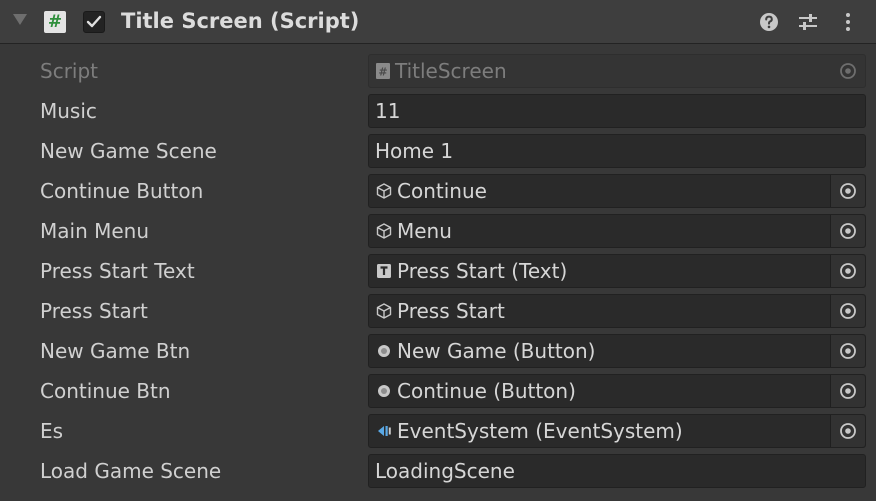 The width and height of the screenshot is (876, 501). Describe the element at coordinates (52, 431) in the screenshot. I see `property-label: Es` at that location.